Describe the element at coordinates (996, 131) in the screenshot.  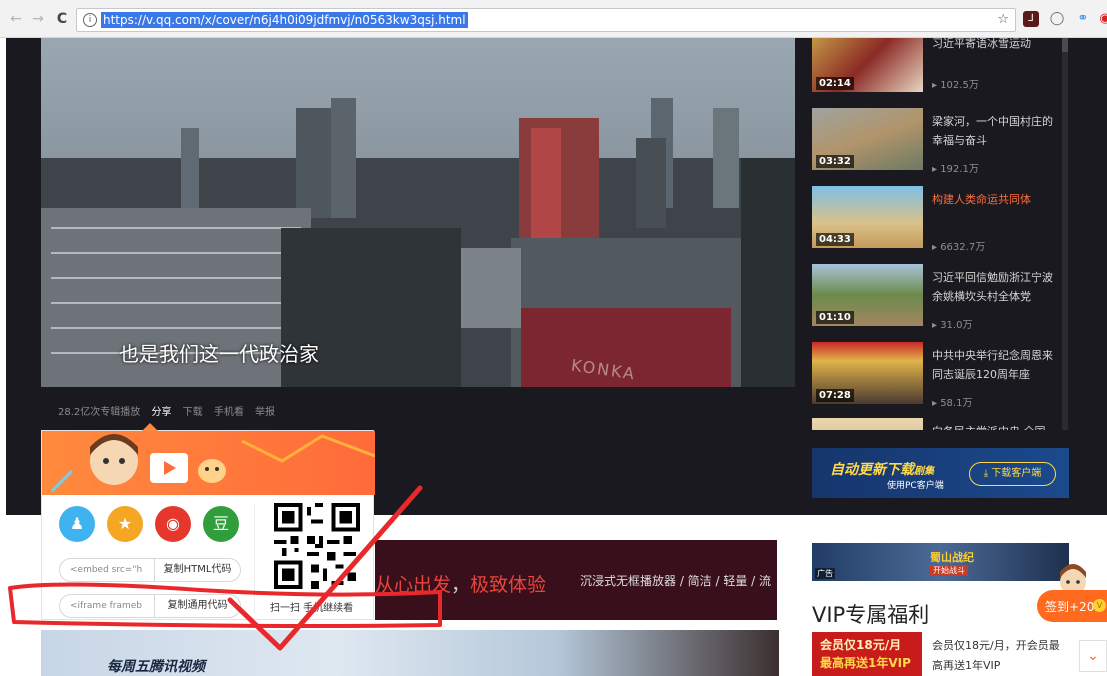
I see `video-title: 梁家河，一个中国村庄的幸福与奋斗` at that location.